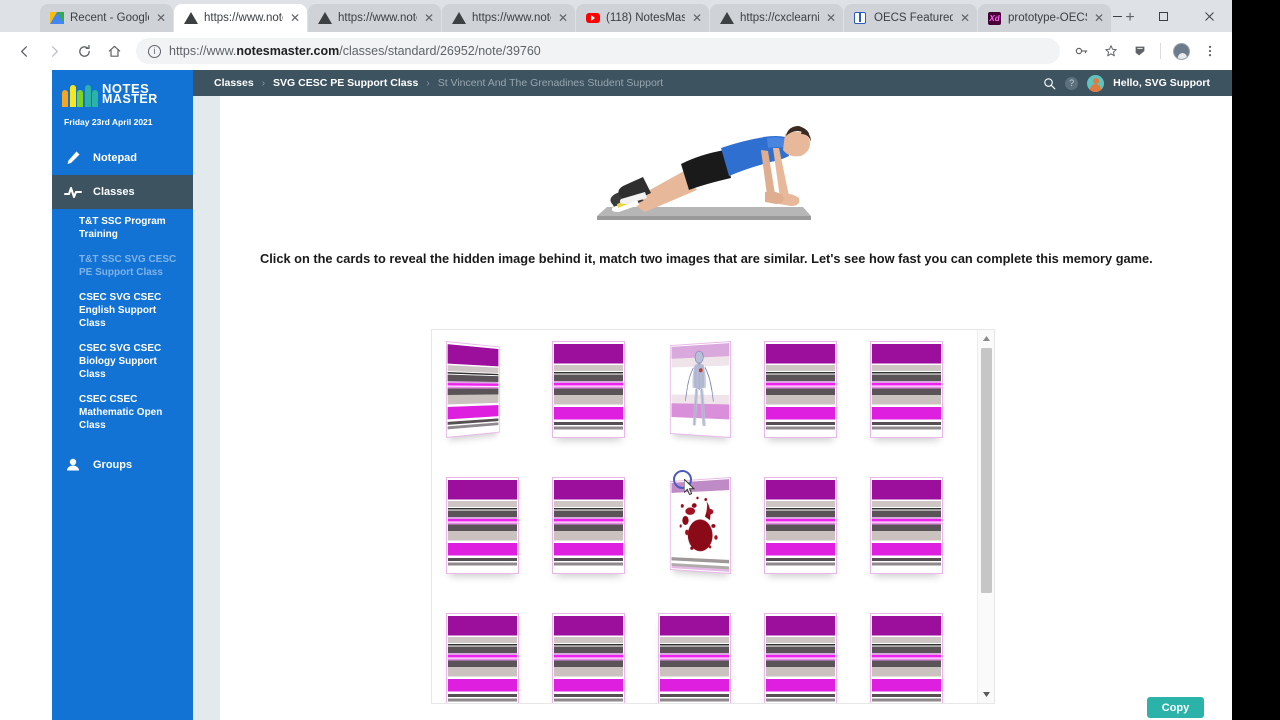  Describe the element at coordinates (73, 158) in the screenshot. I see `pen-icon` at that location.